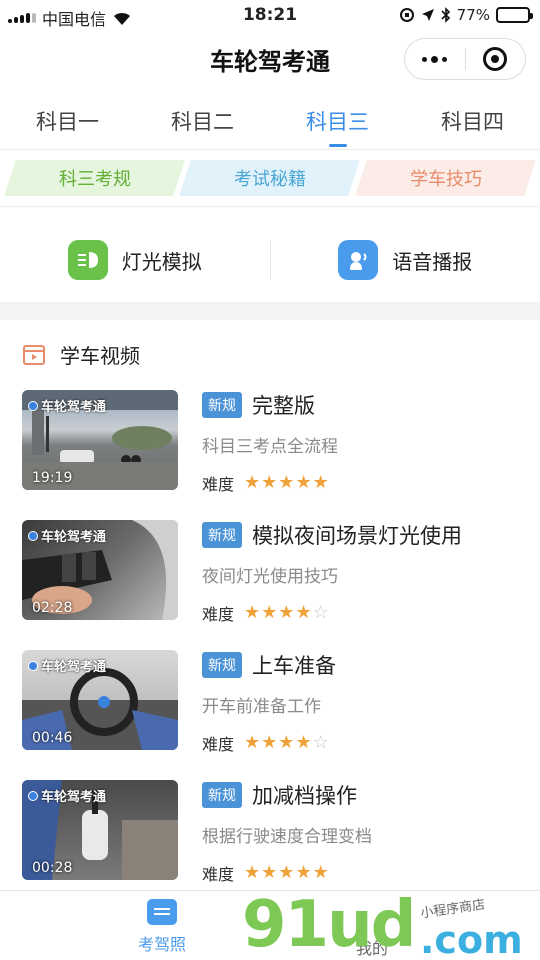 This screenshot has height=960, width=540. I want to click on category-label: 科三考规, so click(94, 179).